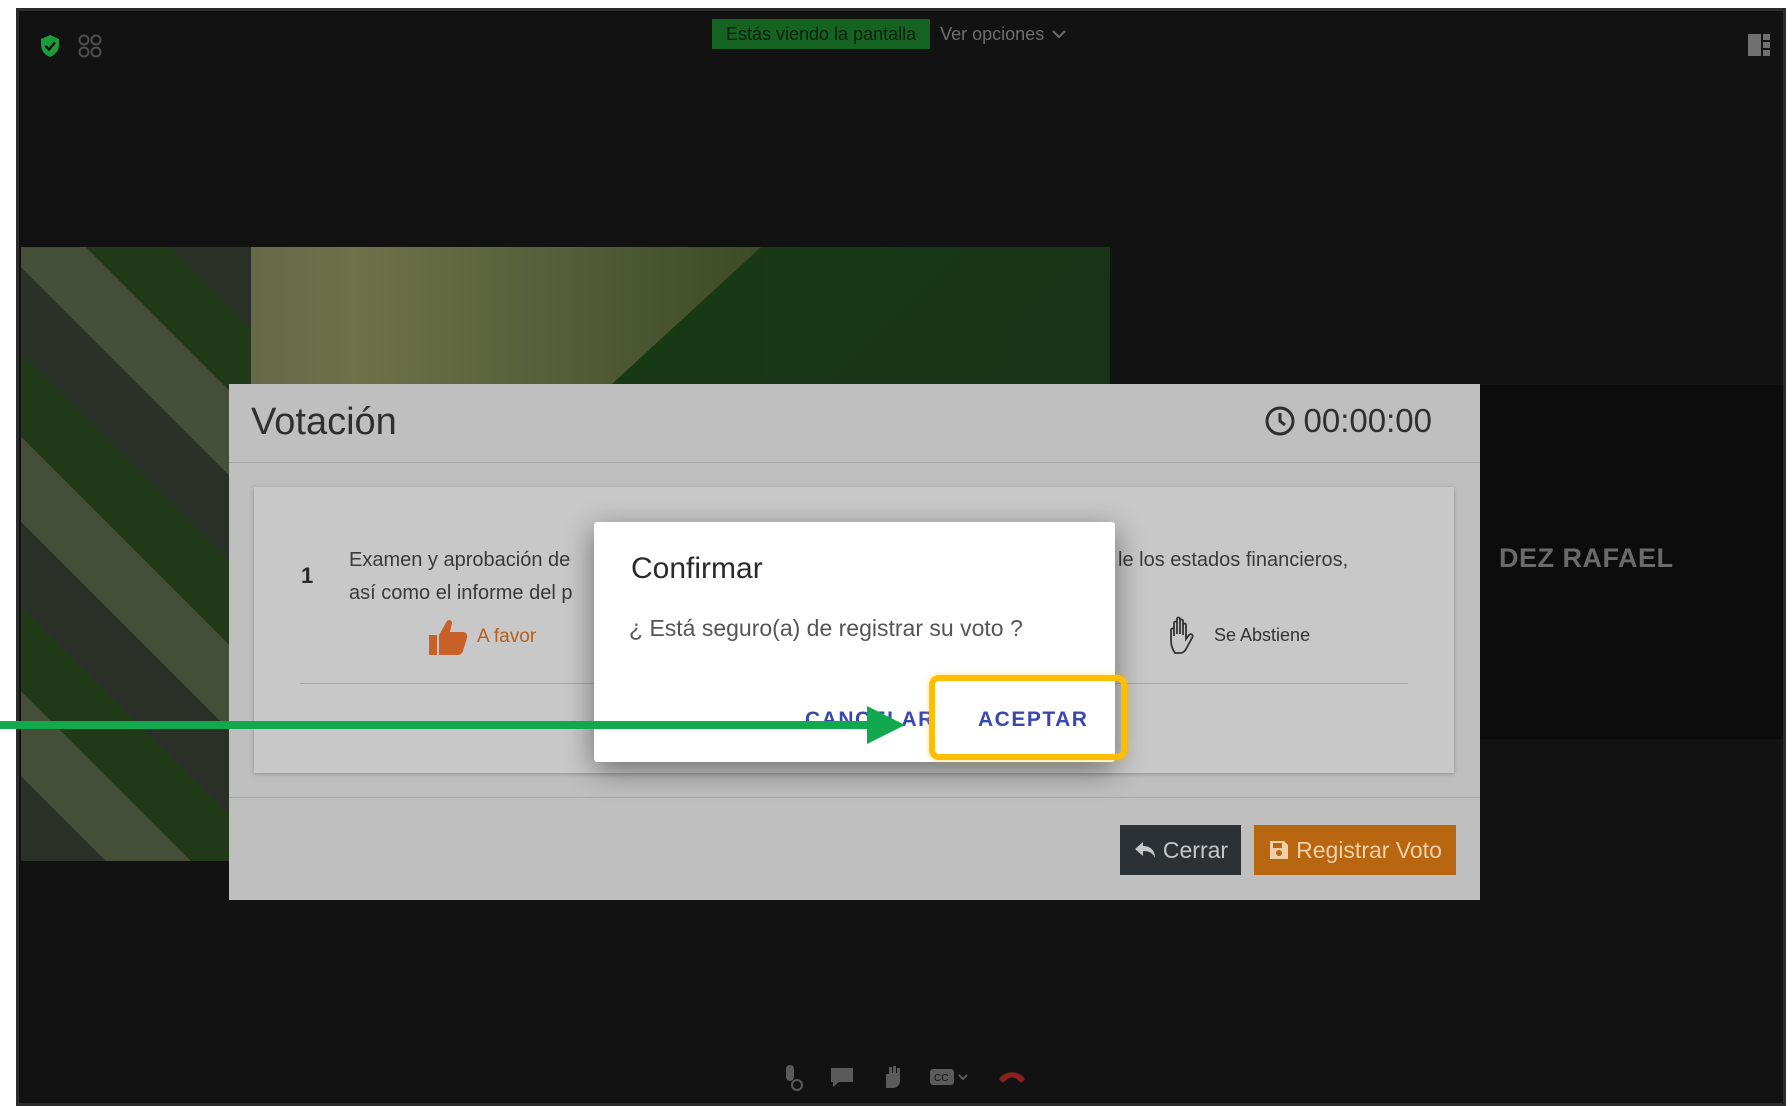 The height and width of the screenshot is (1106, 1792). I want to click on timer-value: 00:00:00, so click(1367, 420).